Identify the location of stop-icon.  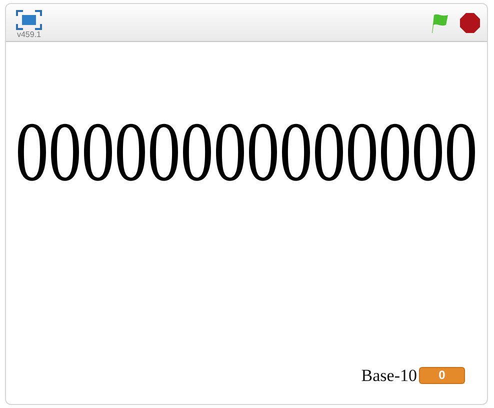
(470, 23).